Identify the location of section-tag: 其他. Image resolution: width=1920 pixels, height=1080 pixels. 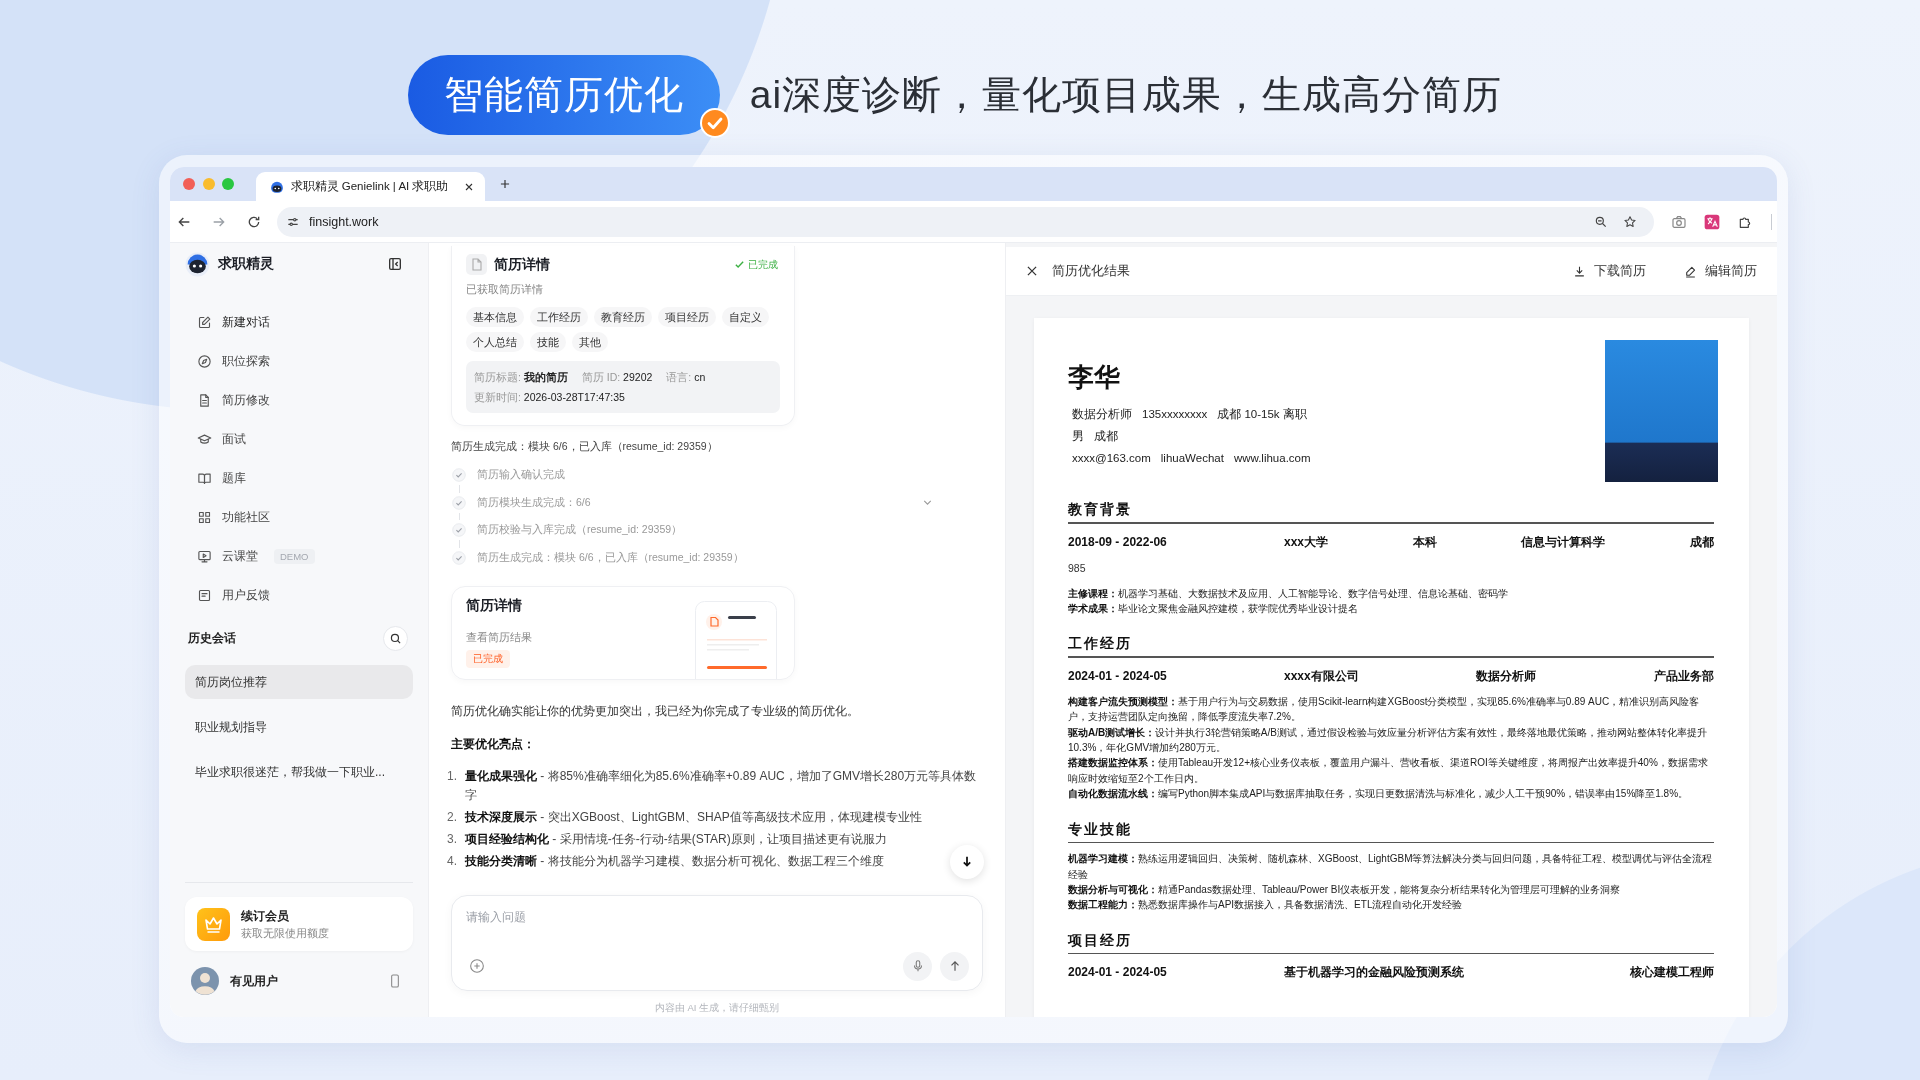
(590, 342).